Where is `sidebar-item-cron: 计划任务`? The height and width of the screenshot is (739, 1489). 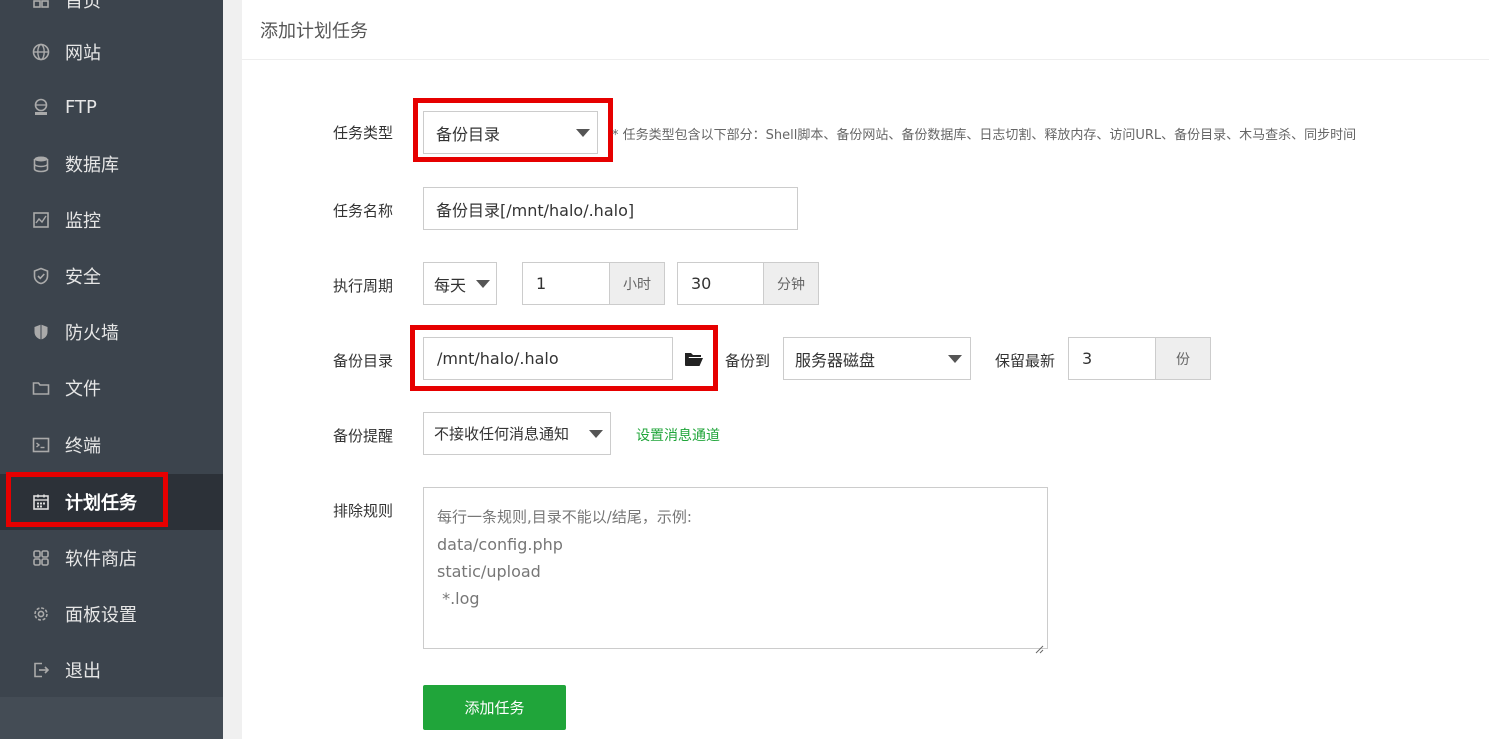 sidebar-item-cron: 计划任务 is located at coordinates (111, 502).